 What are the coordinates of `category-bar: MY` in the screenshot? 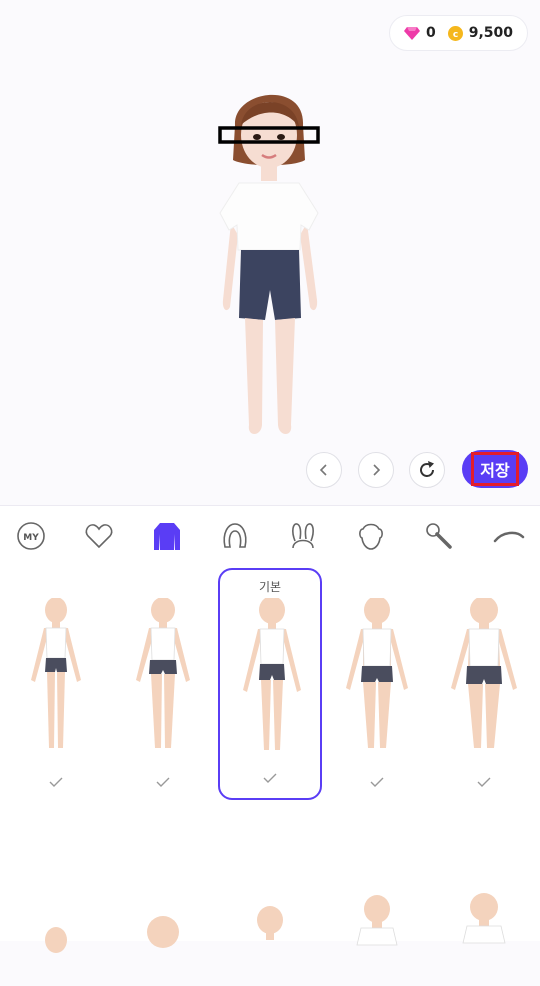 It's located at (270, 536).